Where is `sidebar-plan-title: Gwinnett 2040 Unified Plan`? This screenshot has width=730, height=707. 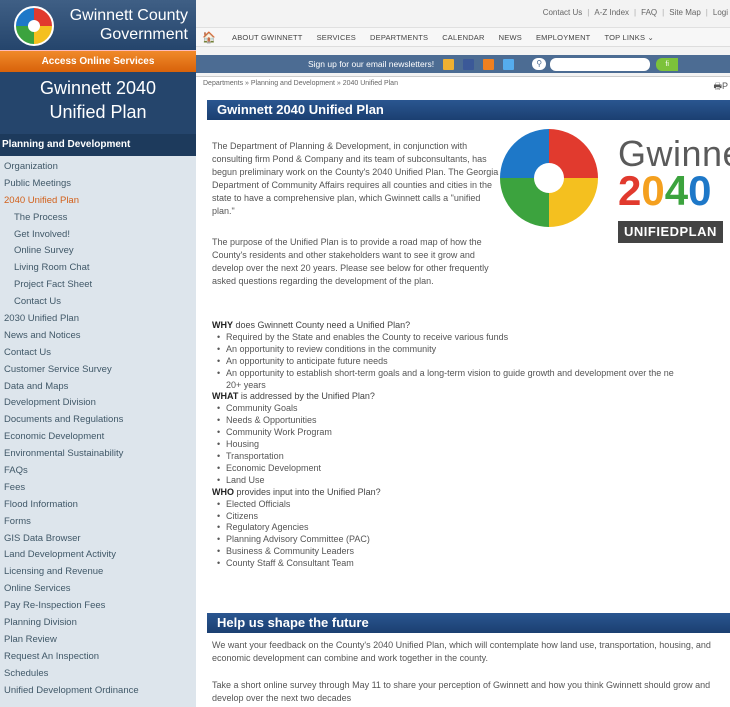
sidebar-plan-title: Gwinnett 2040 Unified Plan is located at coordinates (98, 103).